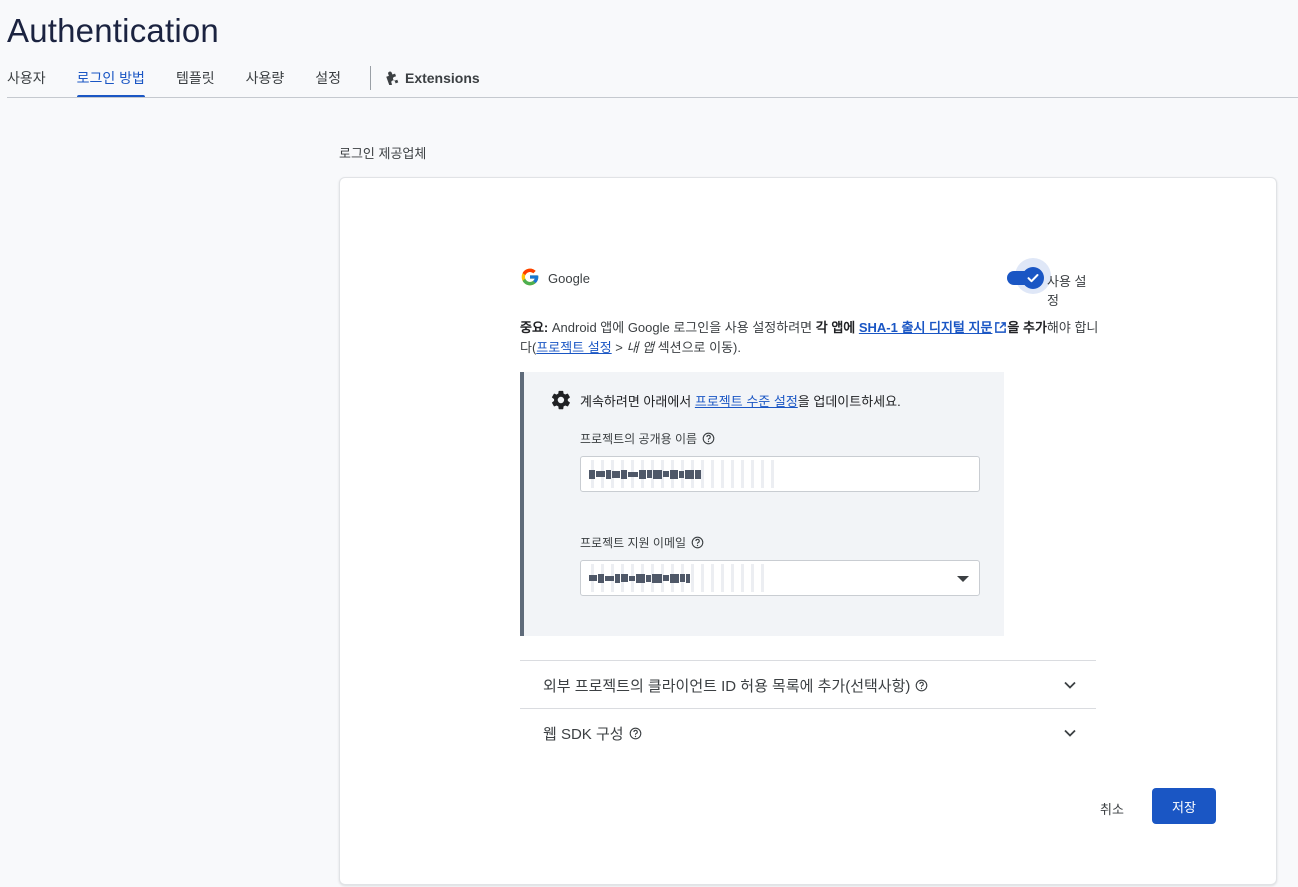 This screenshot has width=1298, height=887. What do you see at coordinates (633, 543) in the screenshot?
I see `support-email-label-text: 프로젝트 지원 이메일` at bounding box center [633, 543].